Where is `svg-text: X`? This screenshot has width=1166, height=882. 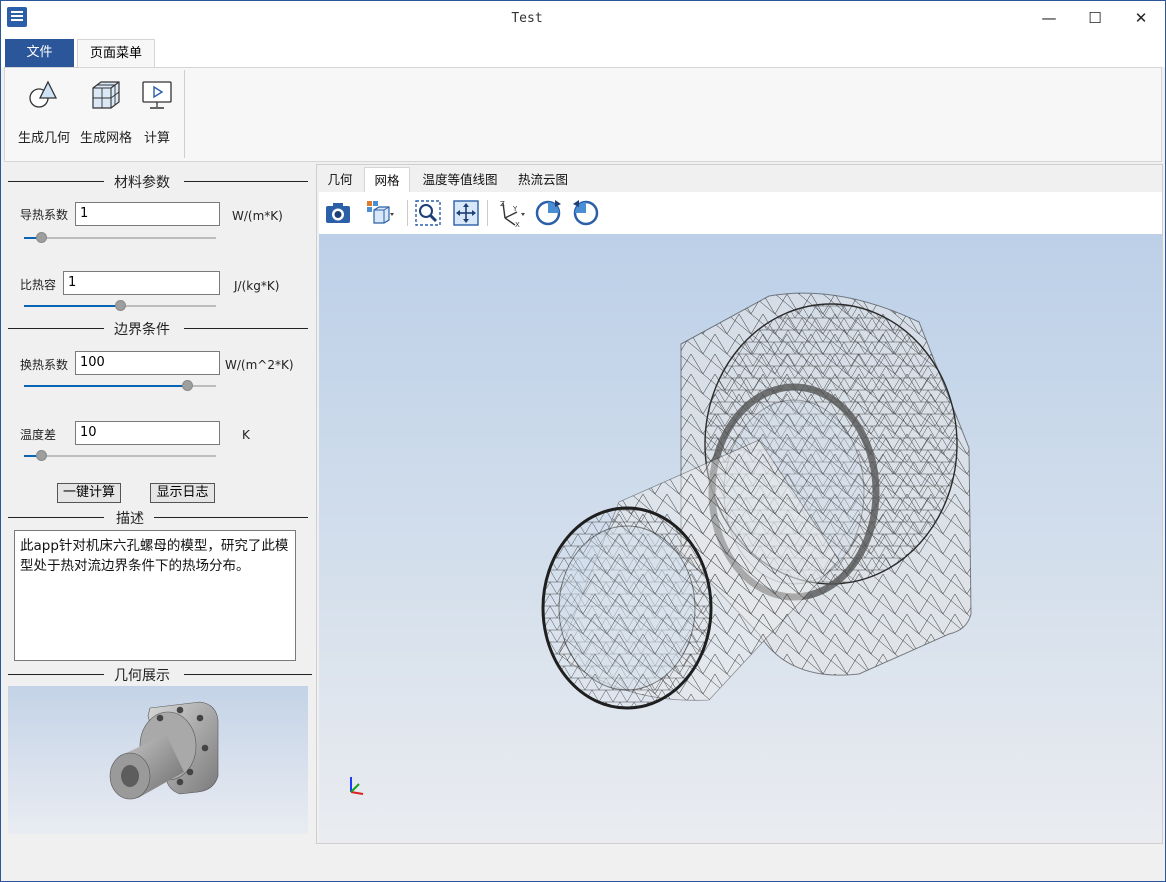 svg-text: X is located at coordinates (517, 224).